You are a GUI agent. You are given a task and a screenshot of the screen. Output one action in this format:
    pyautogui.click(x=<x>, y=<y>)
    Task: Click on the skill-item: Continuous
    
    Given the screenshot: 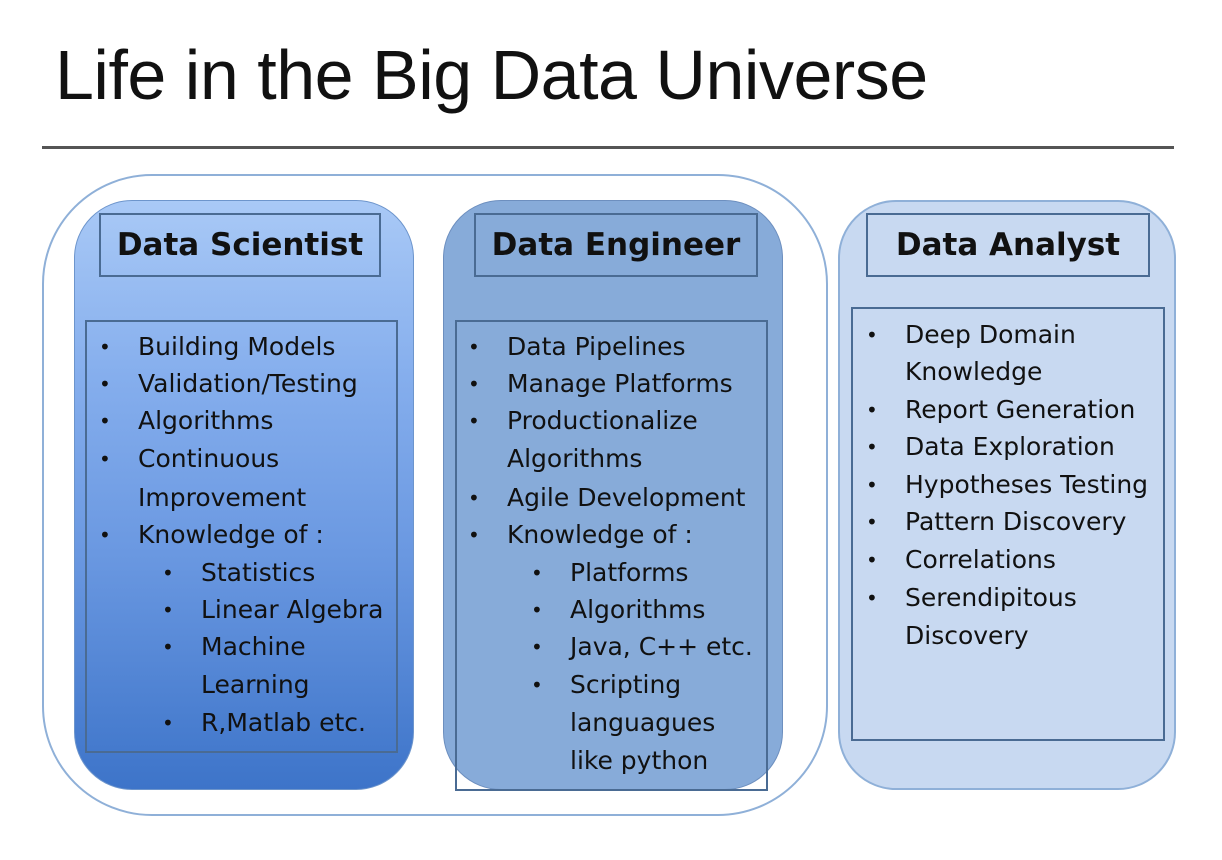 What is the action you would take?
    pyautogui.click(x=209, y=458)
    